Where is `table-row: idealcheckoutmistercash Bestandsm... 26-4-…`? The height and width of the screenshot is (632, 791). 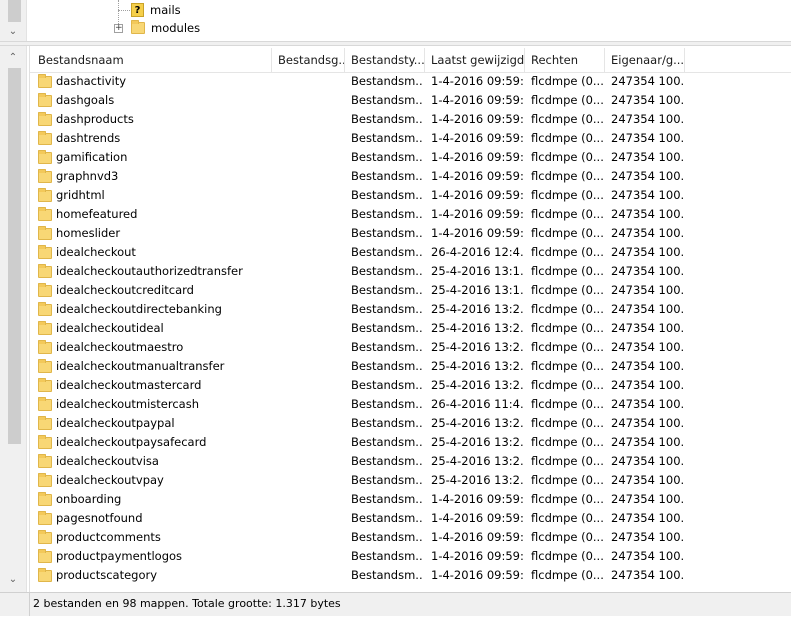 table-row: idealcheckoutmistercash Bestandsm... 26-4-… is located at coordinates (410, 404).